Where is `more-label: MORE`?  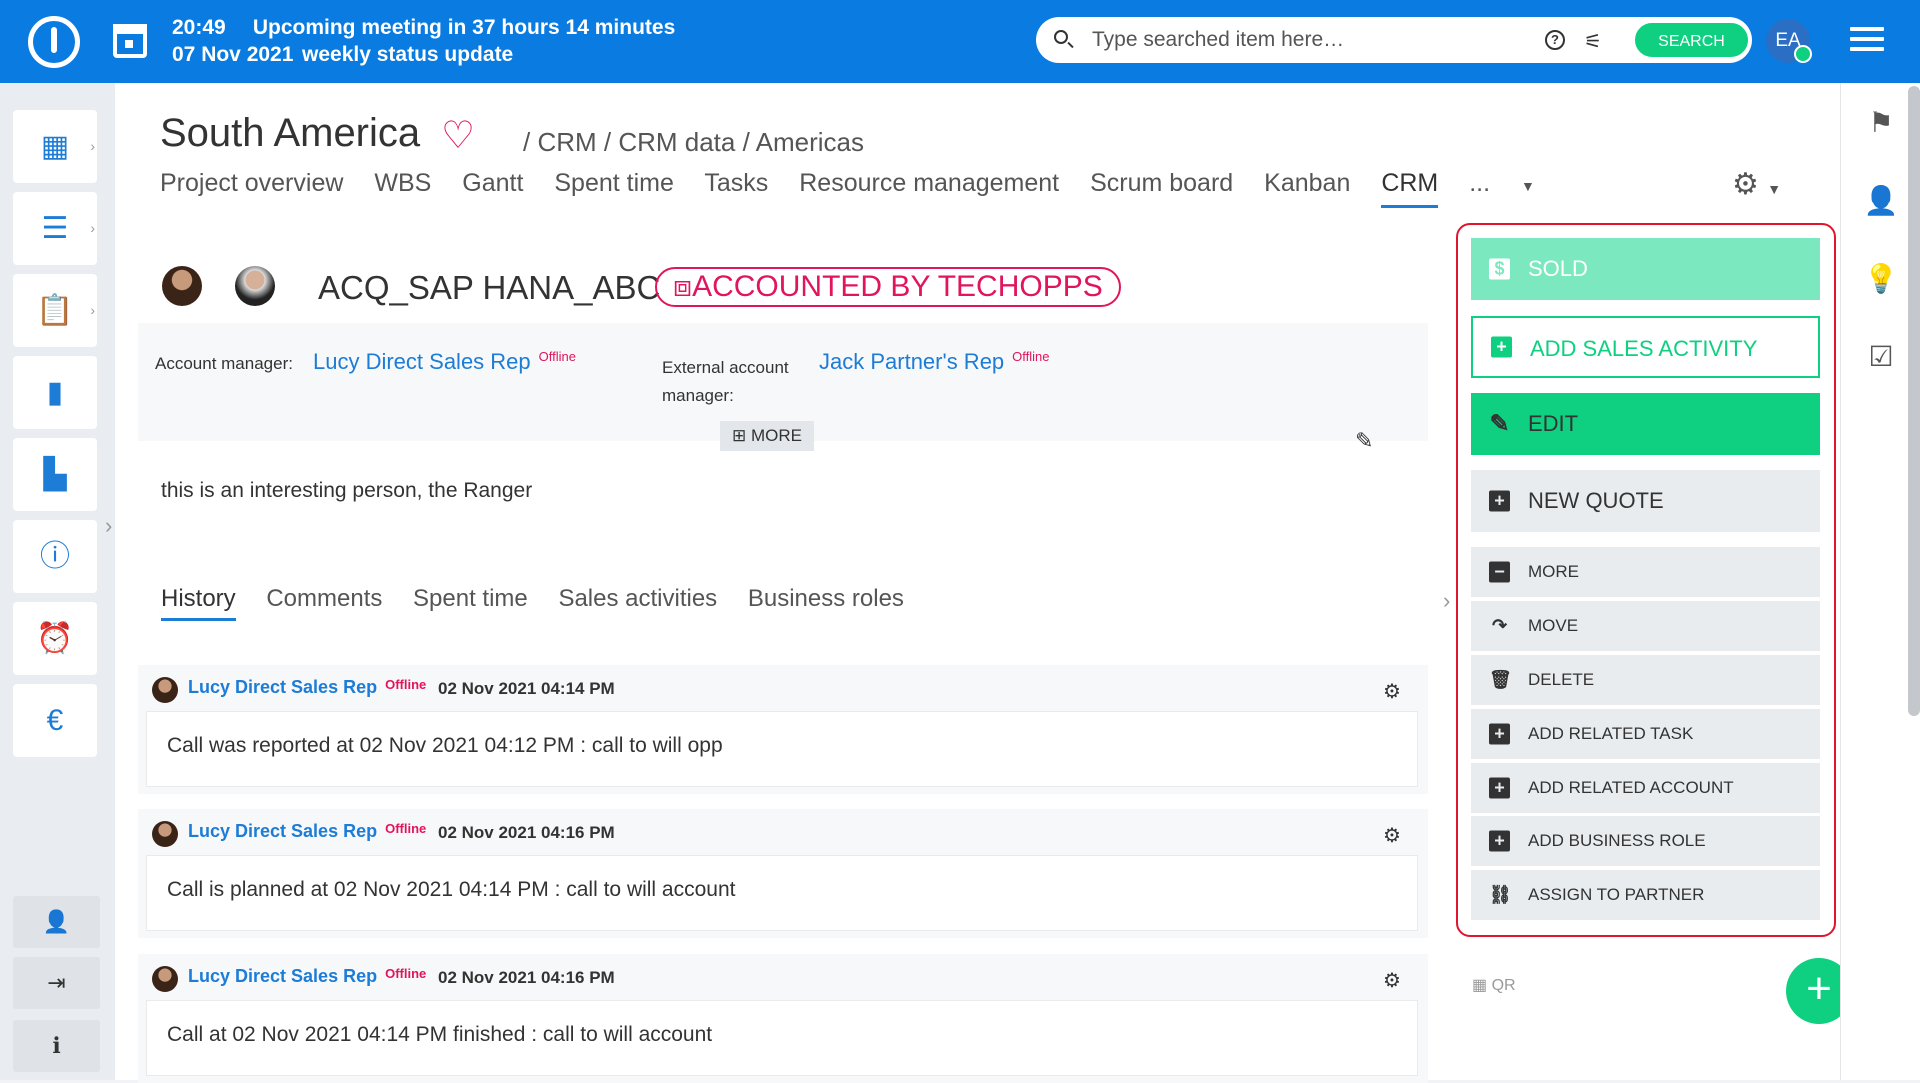 more-label: MORE is located at coordinates (1553, 571).